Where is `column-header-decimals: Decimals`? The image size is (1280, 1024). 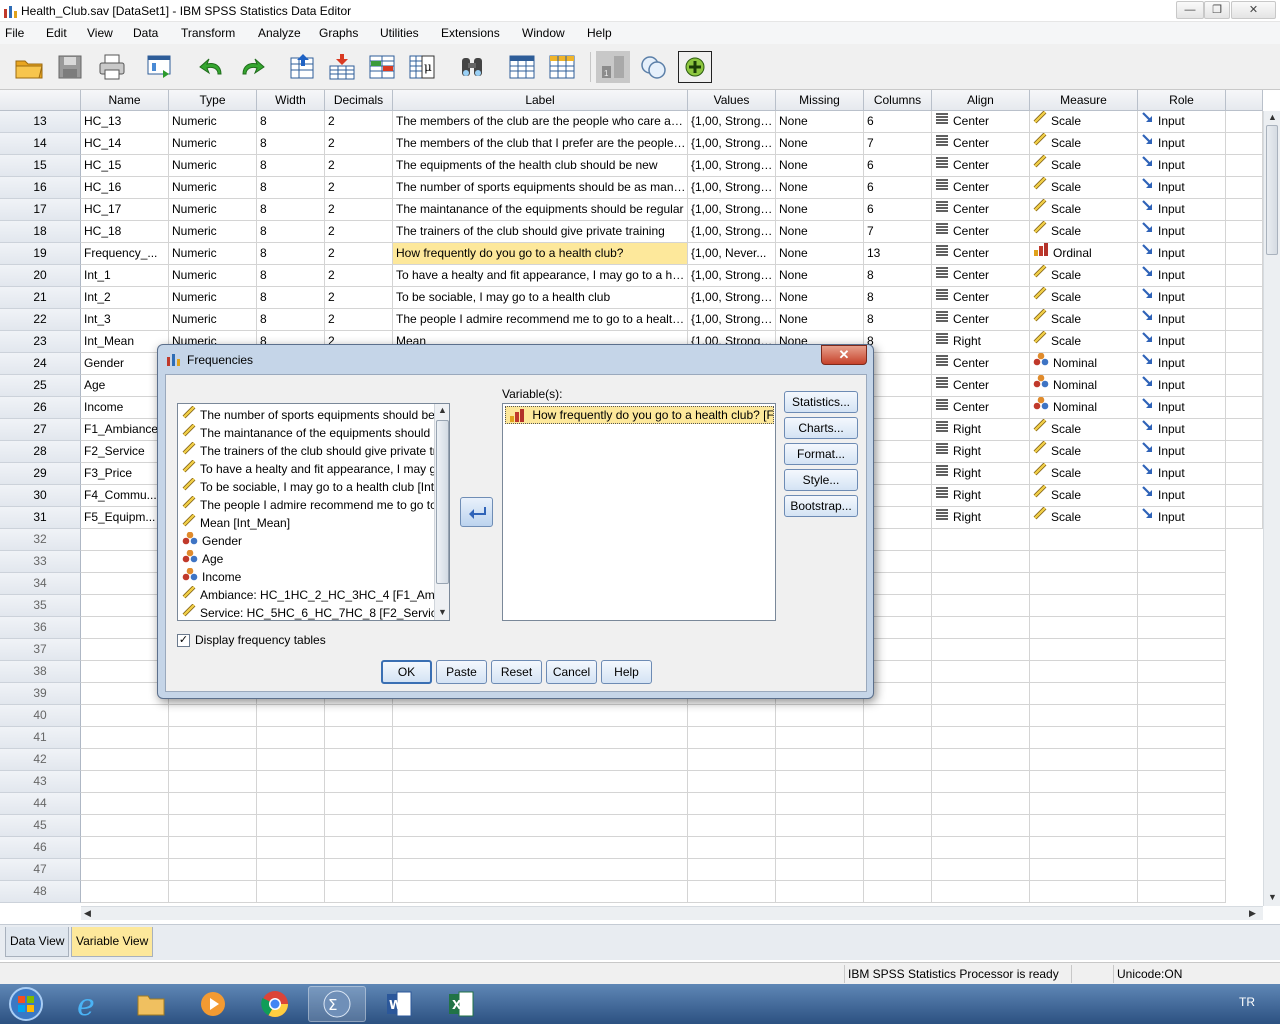 column-header-decimals: Decimals is located at coordinates (359, 100).